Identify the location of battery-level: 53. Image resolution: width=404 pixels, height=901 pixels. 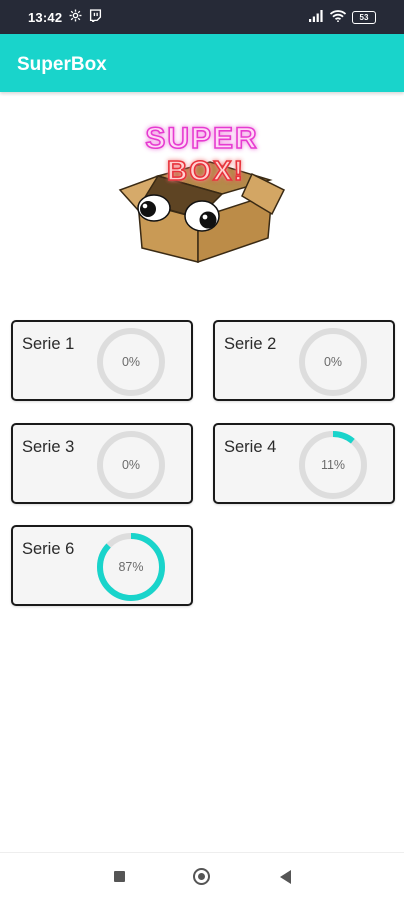
(364, 17).